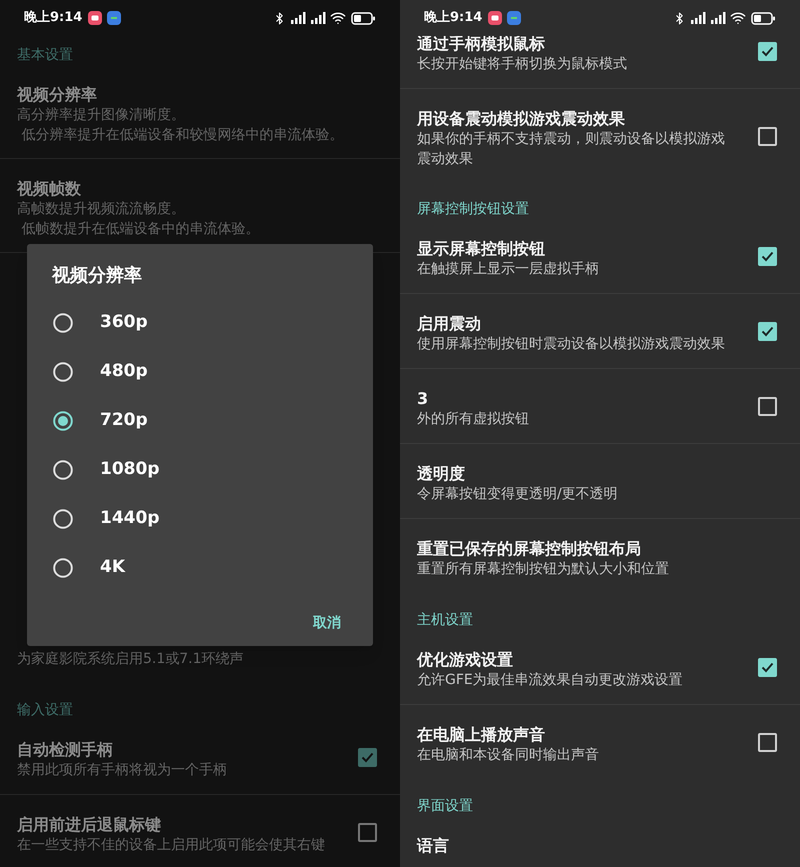 Image resolution: width=800 pixels, height=867 pixels. I want to click on radio-option: 1080p, so click(200, 469).